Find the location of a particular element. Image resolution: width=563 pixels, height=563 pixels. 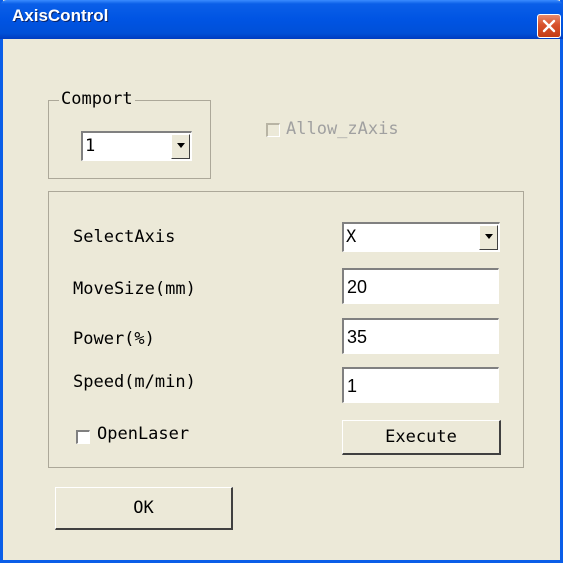

select-axis-label: SelectAxis is located at coordinates (124, 237).